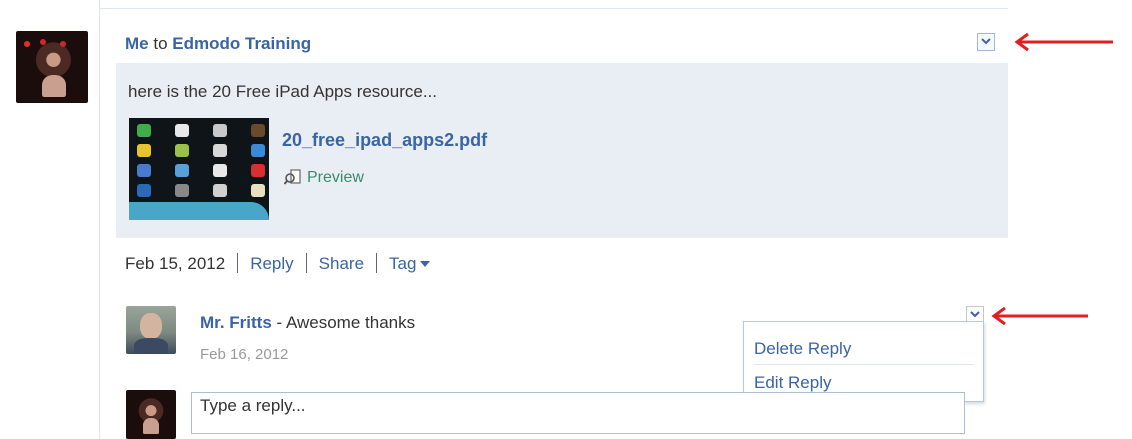 Image resolution: width=1132 pixels, height=439 pixels. I want to click on composer-avatar, so click(151, 414).